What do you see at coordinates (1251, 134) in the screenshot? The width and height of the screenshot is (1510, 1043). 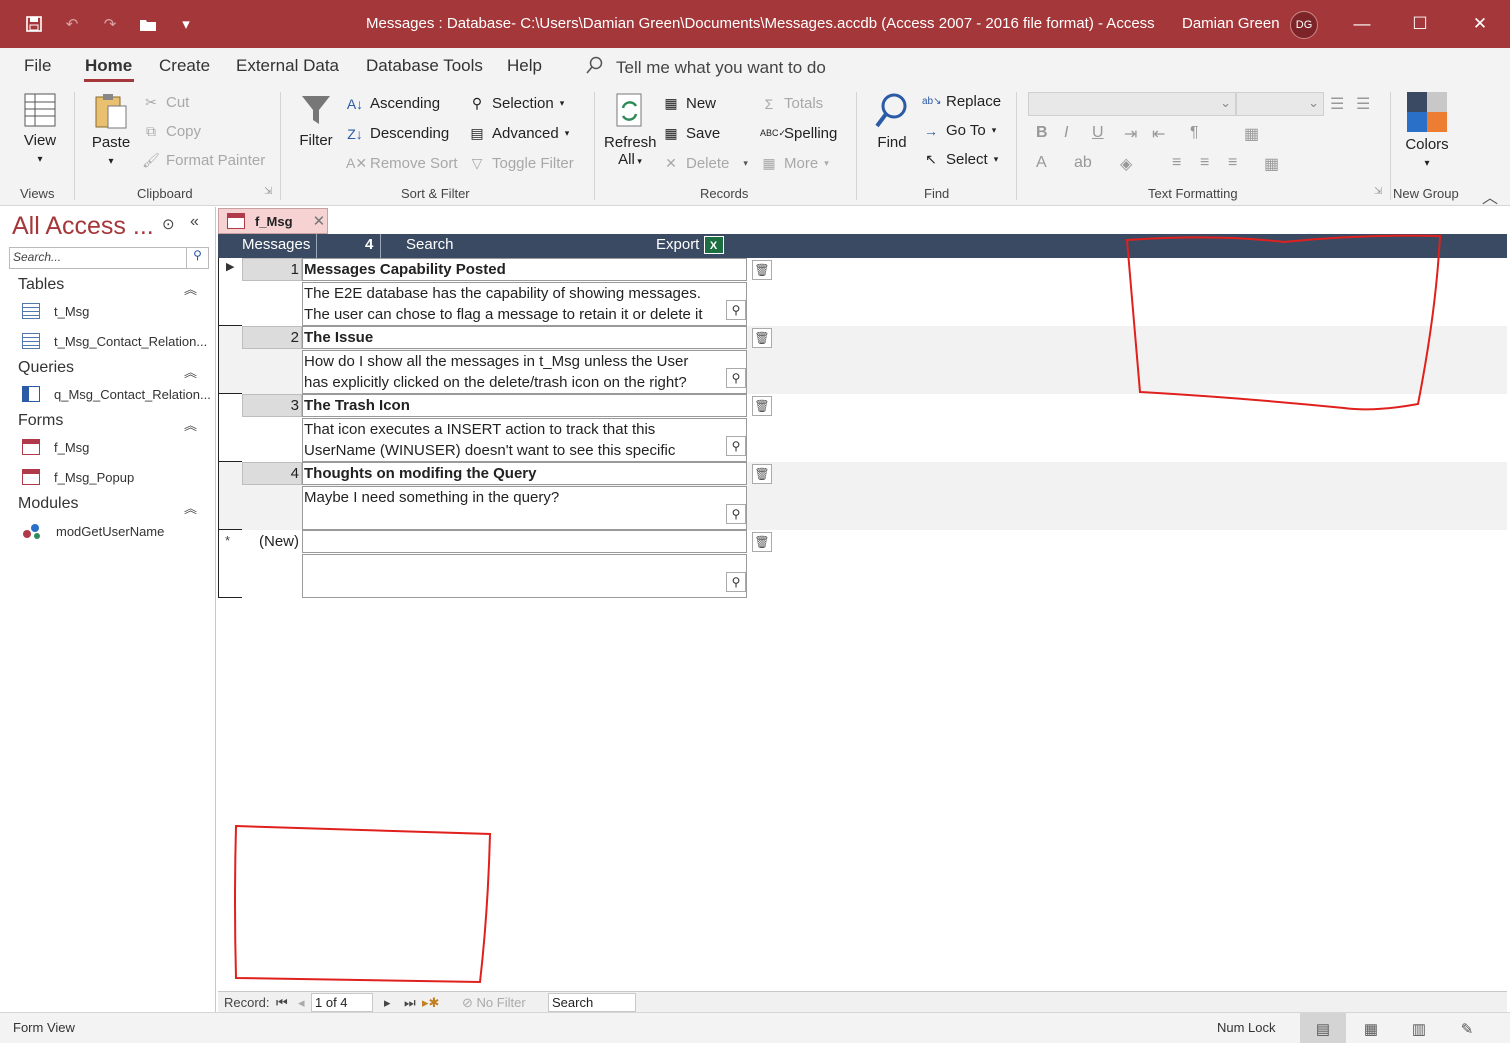 I see `gridlines-icon: ▦` at bounding box center [1251, 134].